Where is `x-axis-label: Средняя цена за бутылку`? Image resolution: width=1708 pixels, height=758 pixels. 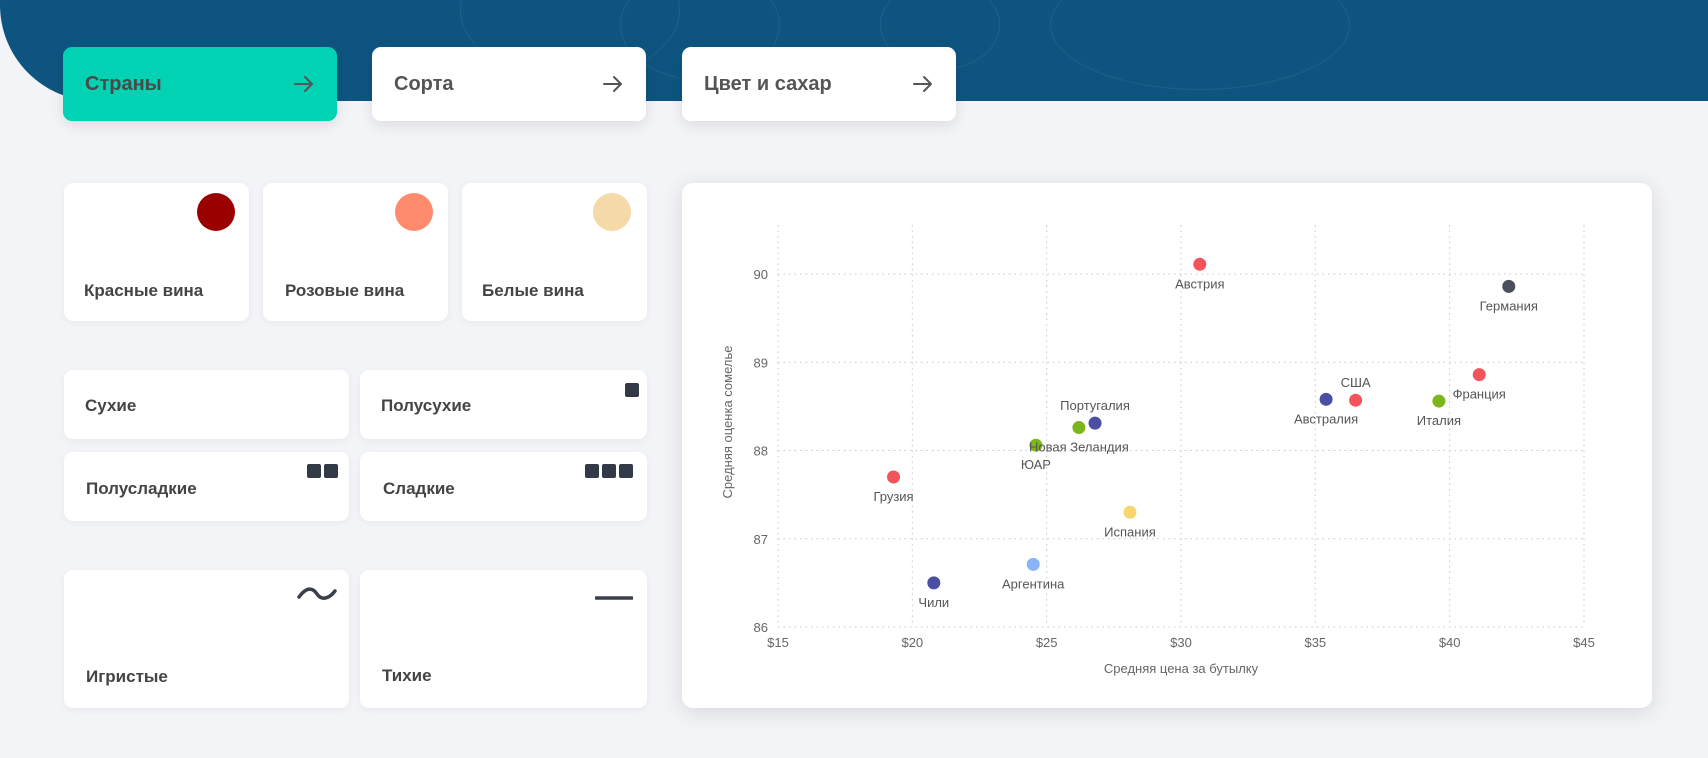
x-axis-label: Средняя цена за бутылку is located at coordinates (1181, 668).